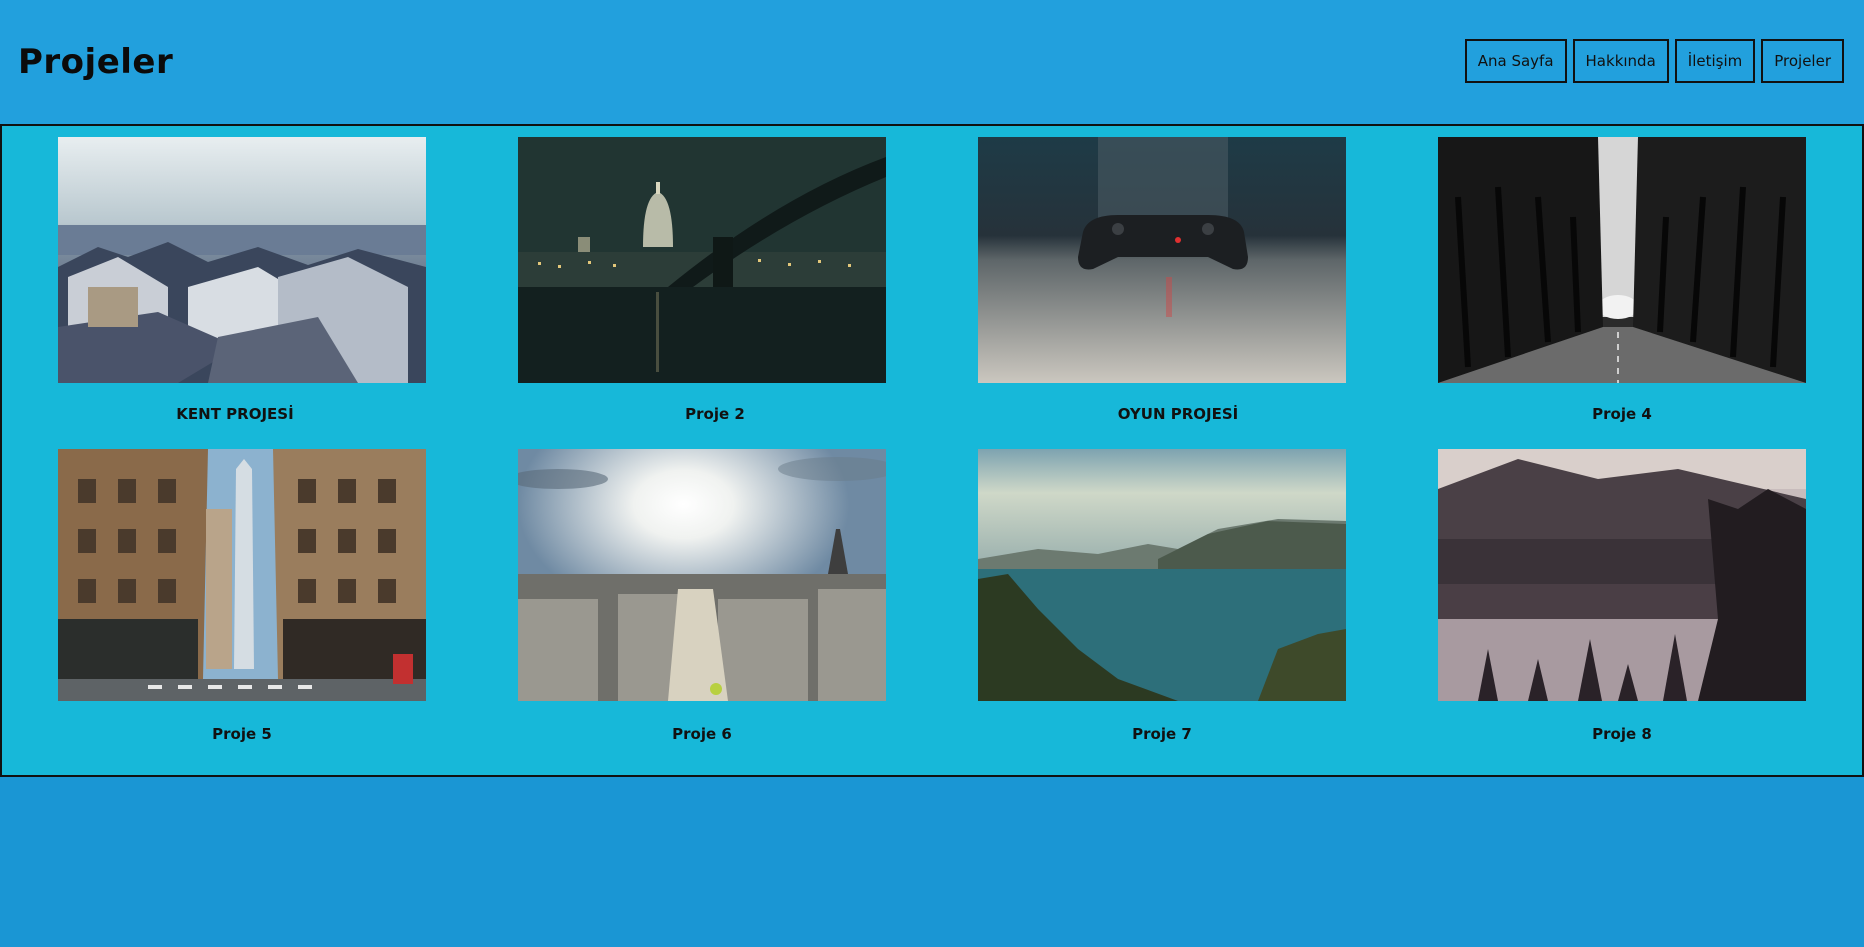 Image resolution: width=1864 pixels, height=947 pixels. I want to click on project-card: Proje 8, so click(1622, 596).